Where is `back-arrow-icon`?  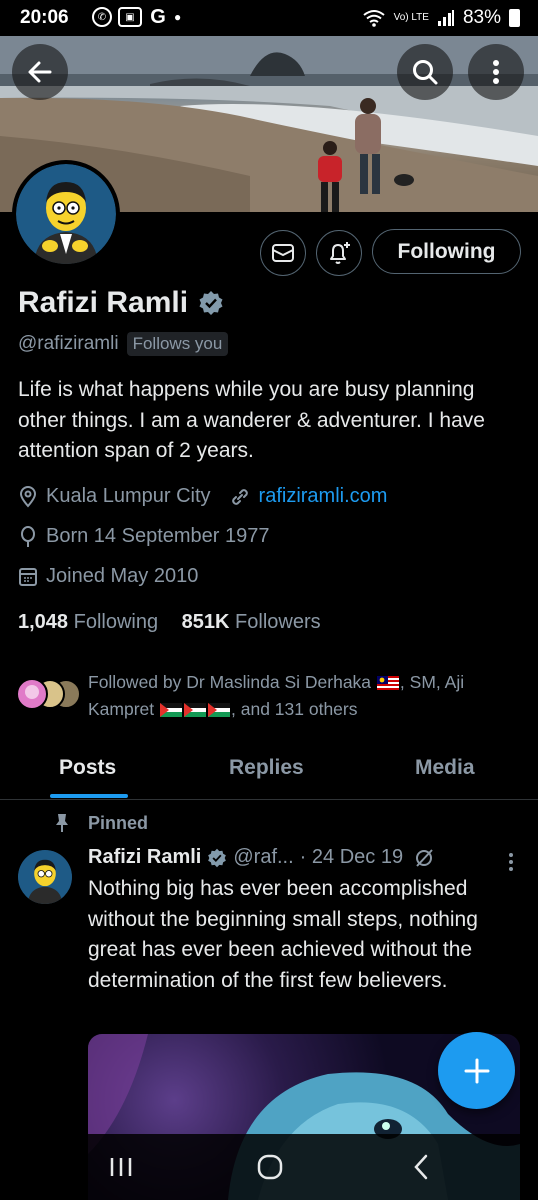
back-arrow-icon is located at coordinates (40, 72).